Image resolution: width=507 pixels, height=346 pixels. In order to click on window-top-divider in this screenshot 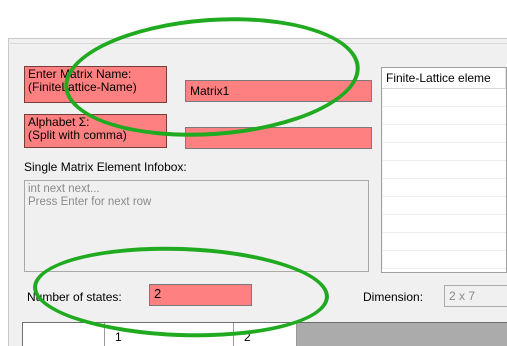, I will do `click(257, 43)`.